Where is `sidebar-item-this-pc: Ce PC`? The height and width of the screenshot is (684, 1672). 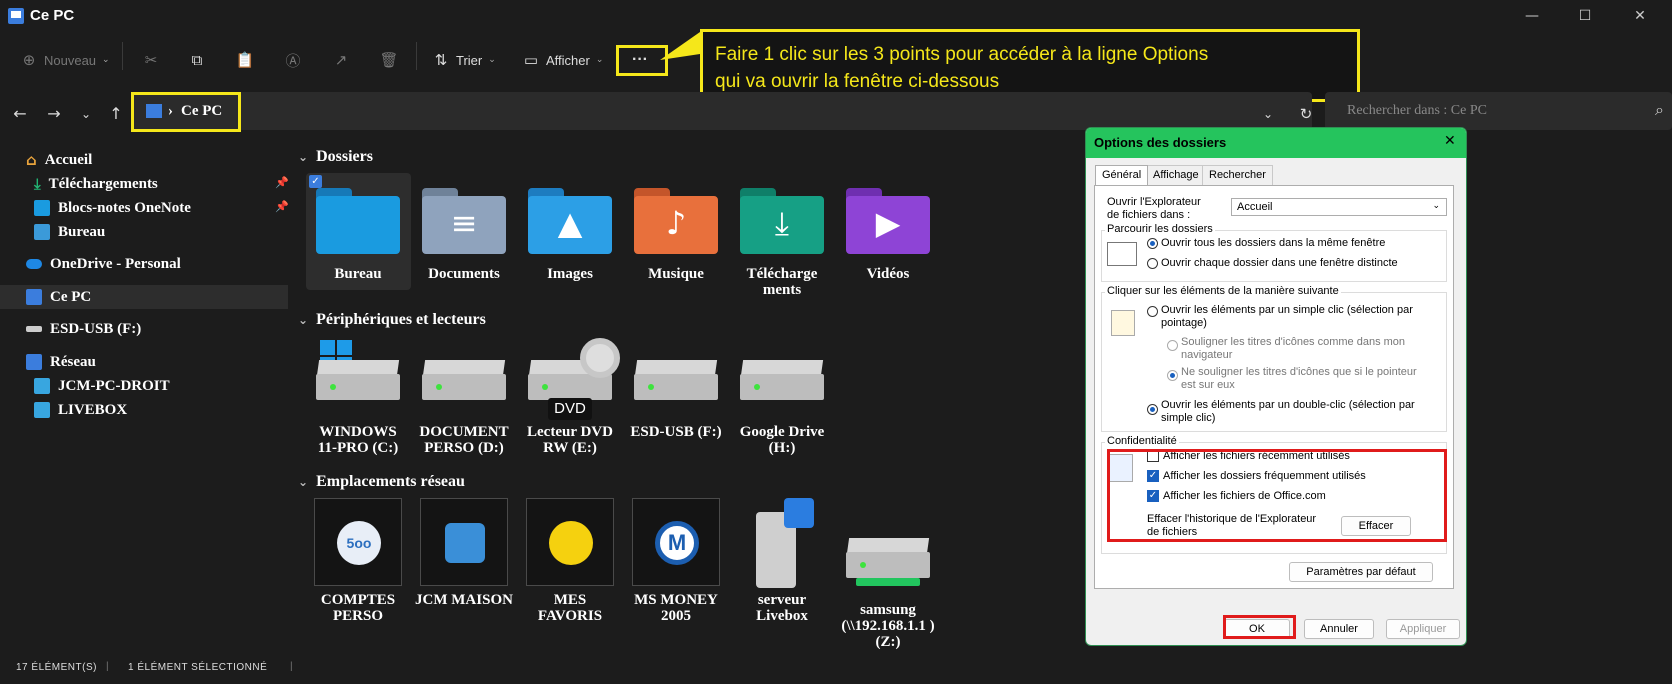
sidebar-item-this-pc: Ce PC is located at coordinates (58, 297).